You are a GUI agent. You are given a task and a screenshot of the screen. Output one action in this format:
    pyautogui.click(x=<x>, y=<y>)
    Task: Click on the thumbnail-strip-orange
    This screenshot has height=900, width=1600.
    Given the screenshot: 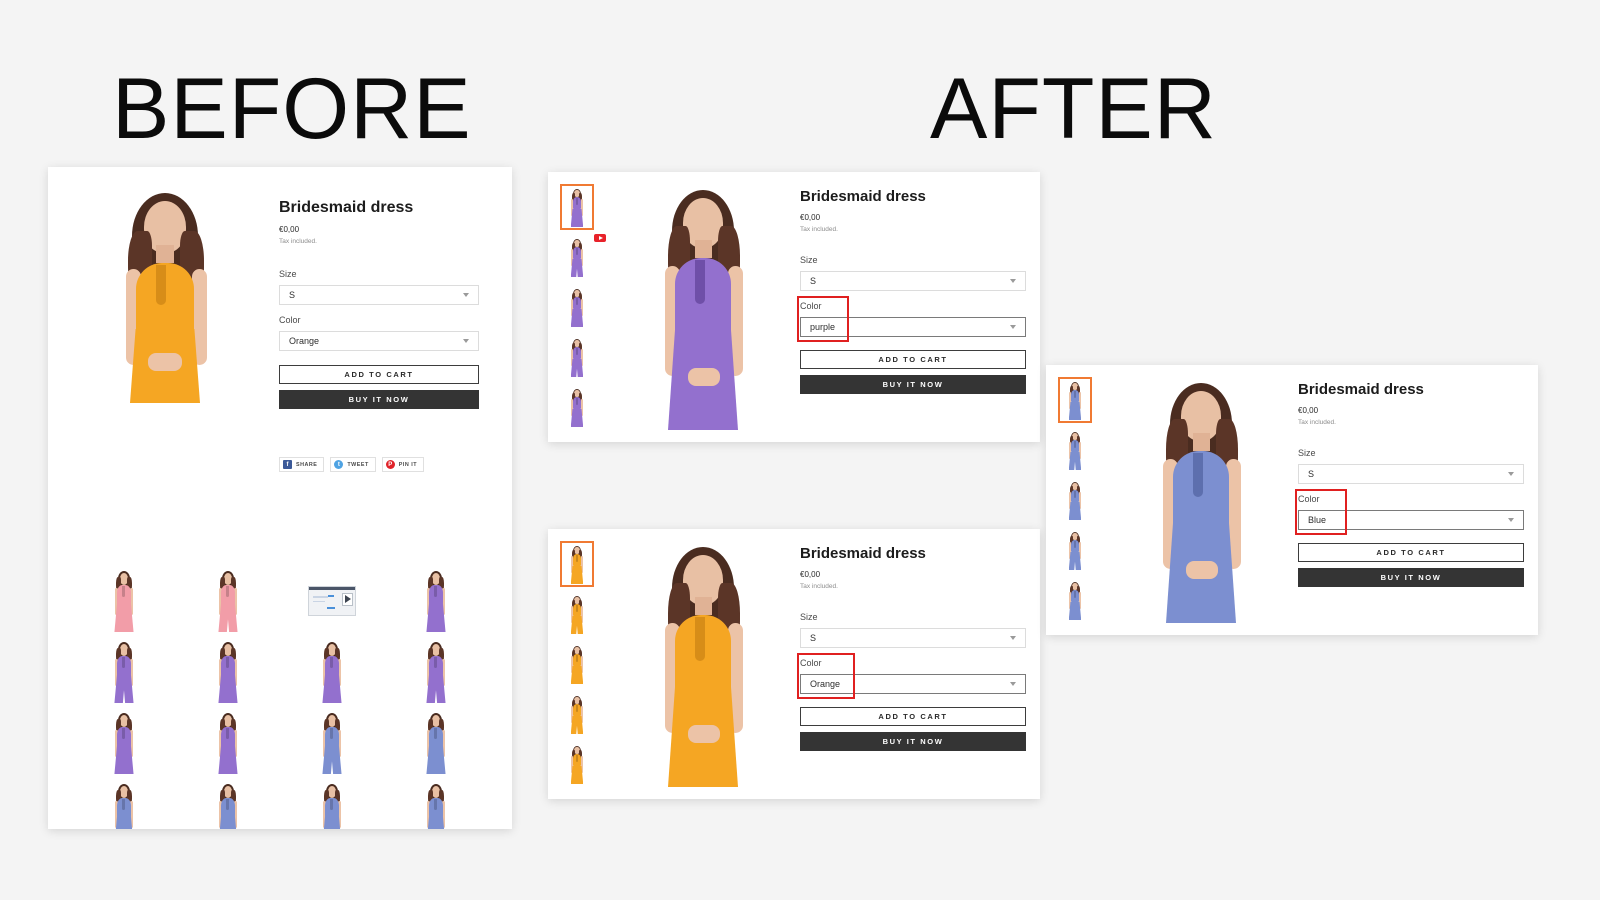 What is the action you would take?
    pyautogui.click(x=577, y=667)
    